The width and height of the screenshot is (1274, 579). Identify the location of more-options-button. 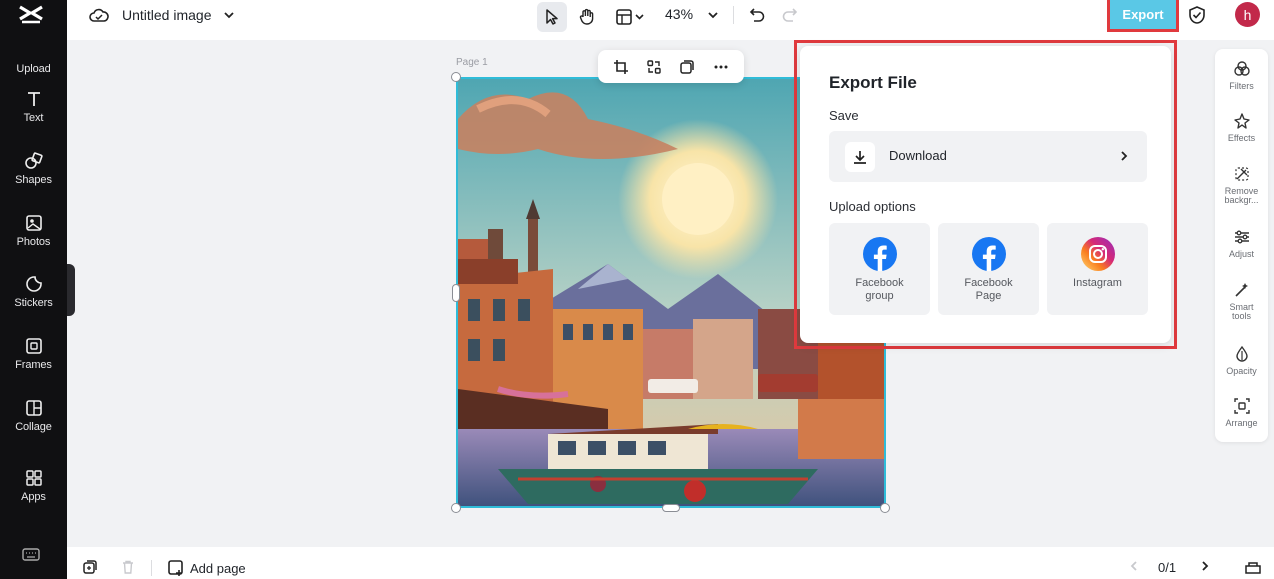
(721, 67).